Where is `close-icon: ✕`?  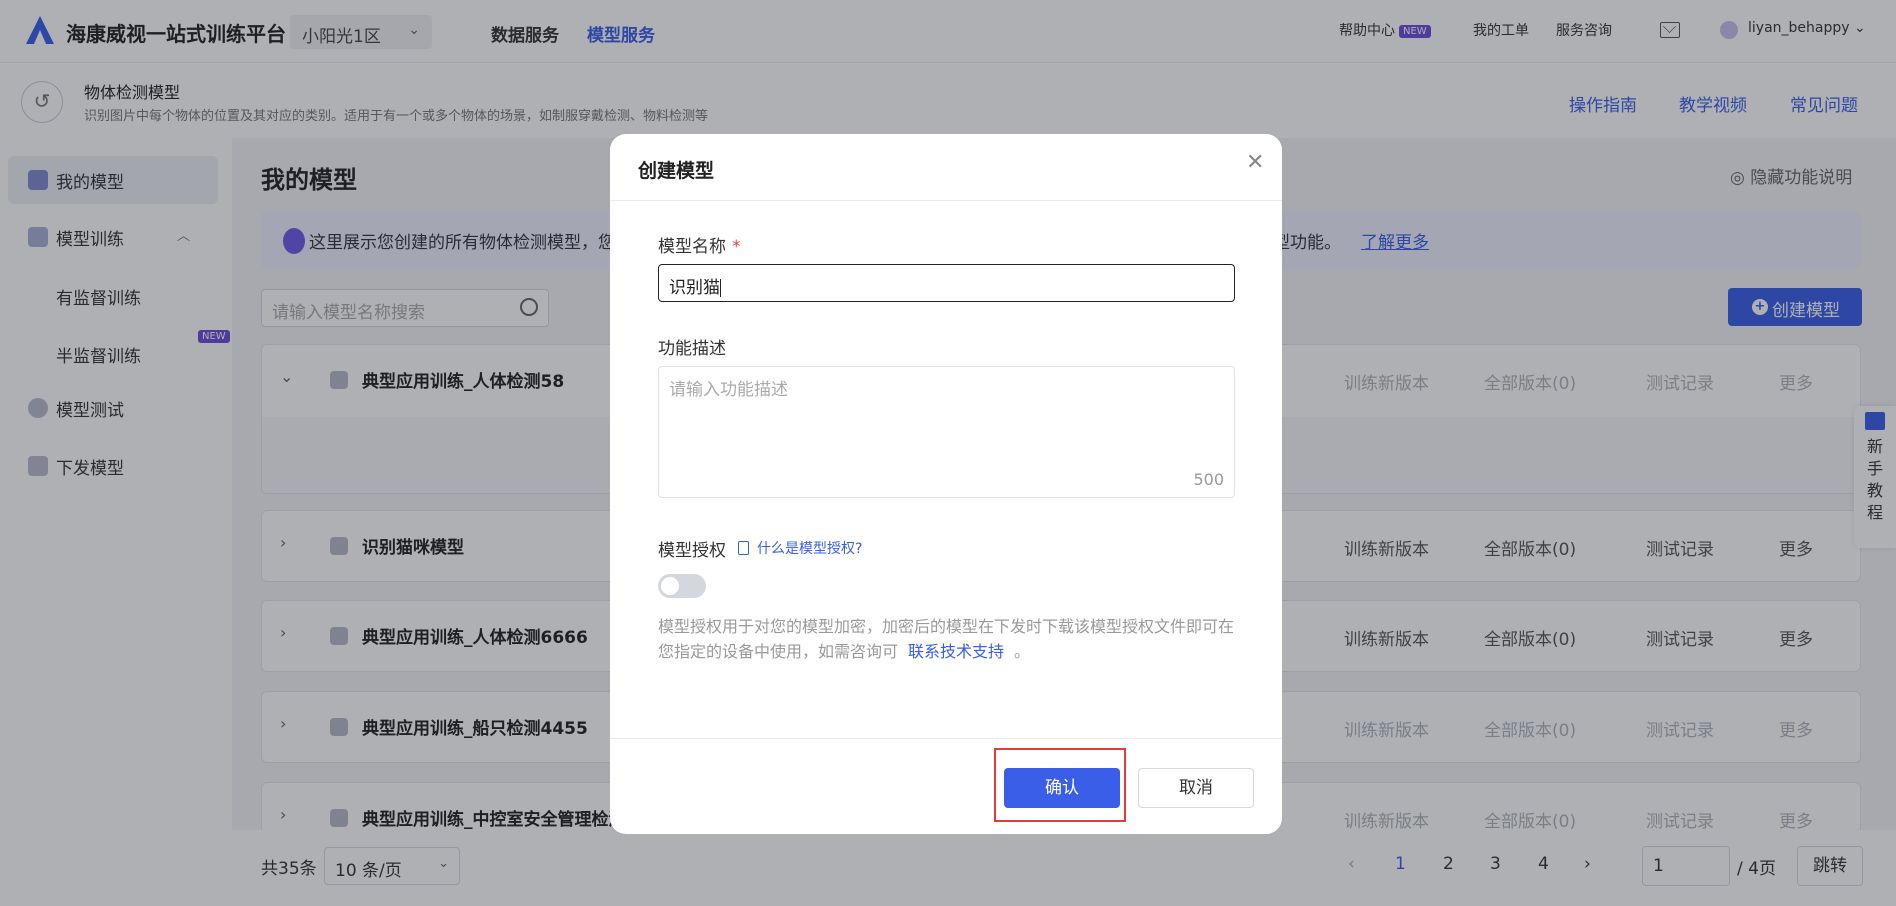 close-icon: ✕ is located at coordinates (1255, 162).